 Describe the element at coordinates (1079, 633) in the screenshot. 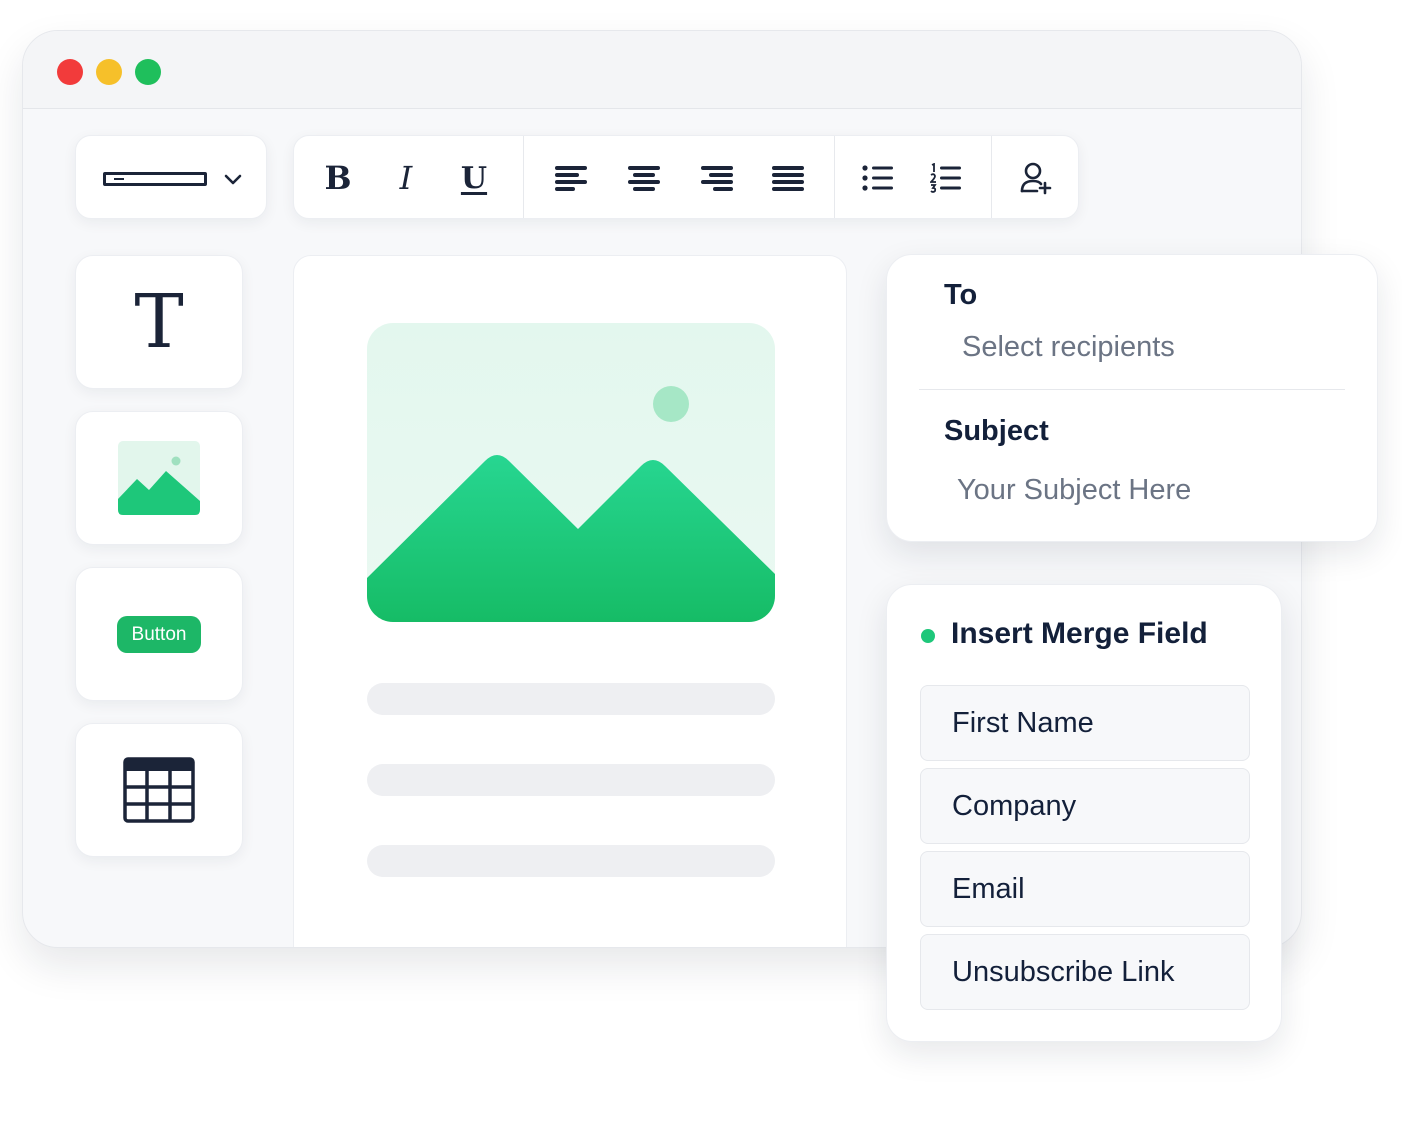

I see `merge-field-title: Insert Merge Field` at that location.